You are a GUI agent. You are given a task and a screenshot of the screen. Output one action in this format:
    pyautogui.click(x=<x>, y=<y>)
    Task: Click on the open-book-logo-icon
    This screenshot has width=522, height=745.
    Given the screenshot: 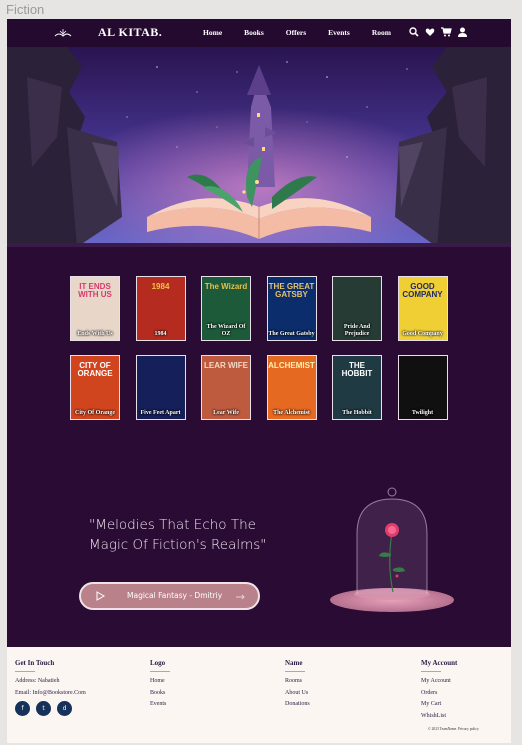 What is the action you would take?
    pyautogui.click(x=63, y=33)
    